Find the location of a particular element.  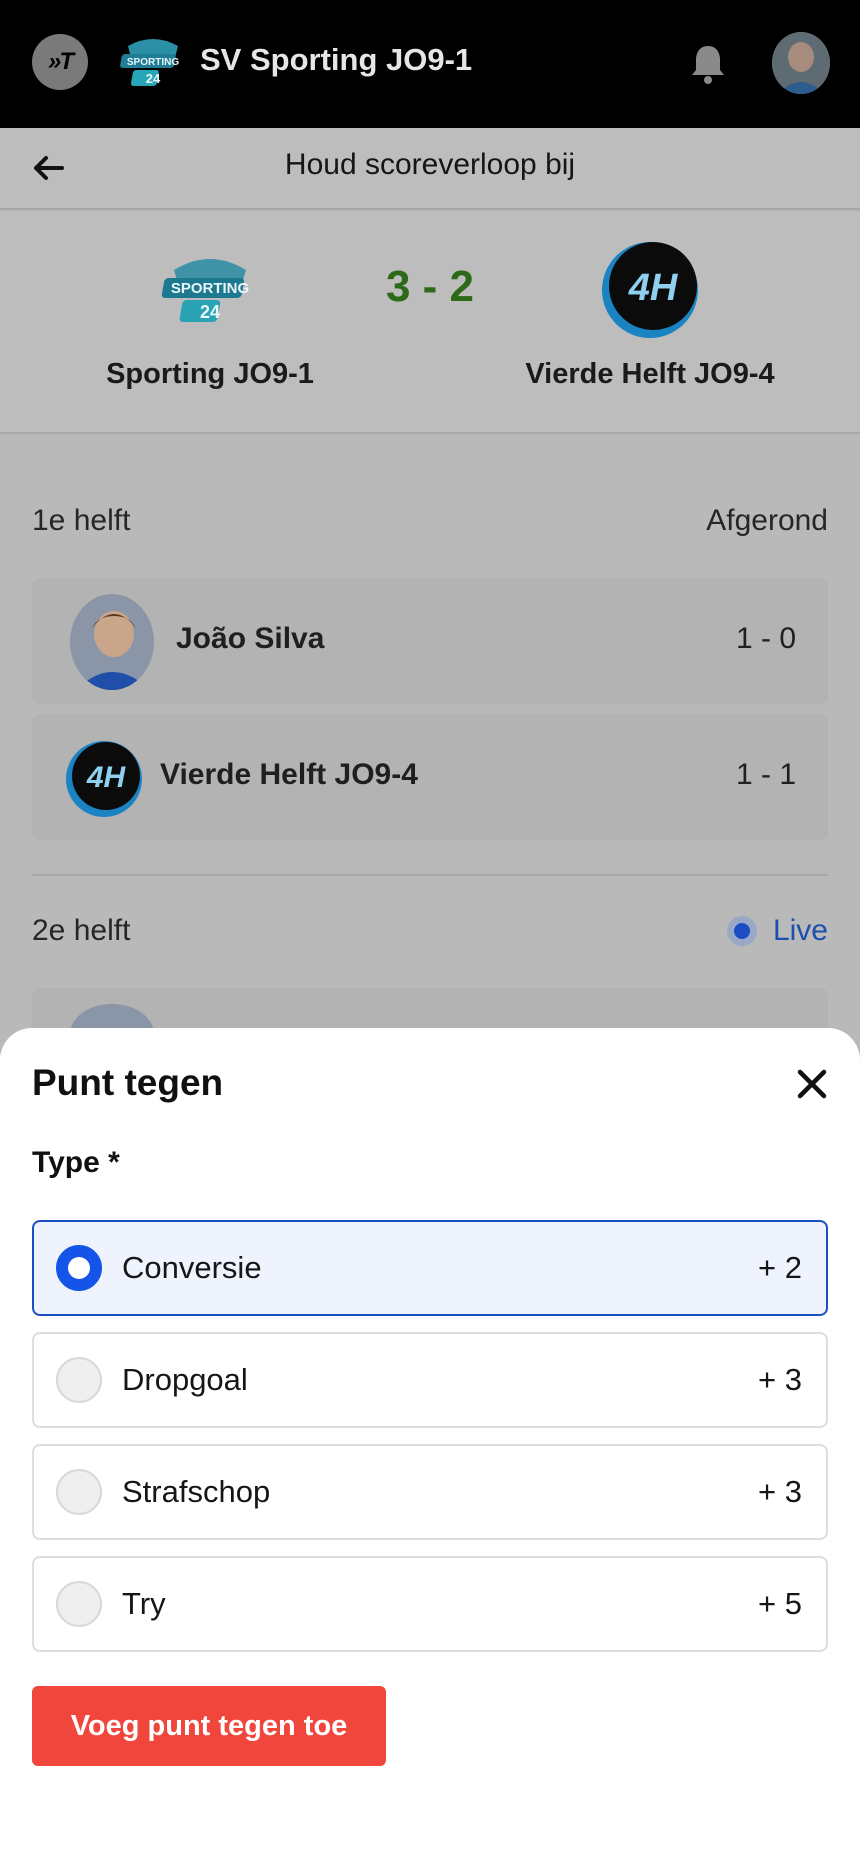

option-points: + 2 is located at coordinates (780, 1267).